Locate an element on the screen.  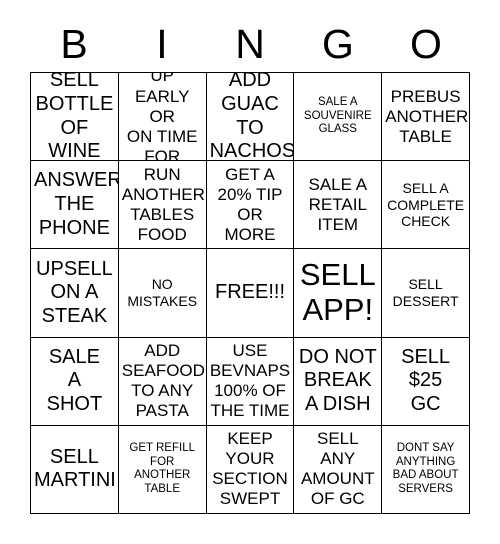
bingo-cell: KEEP YOUR SECTION SWEPT is located at coordinates (250, 469).